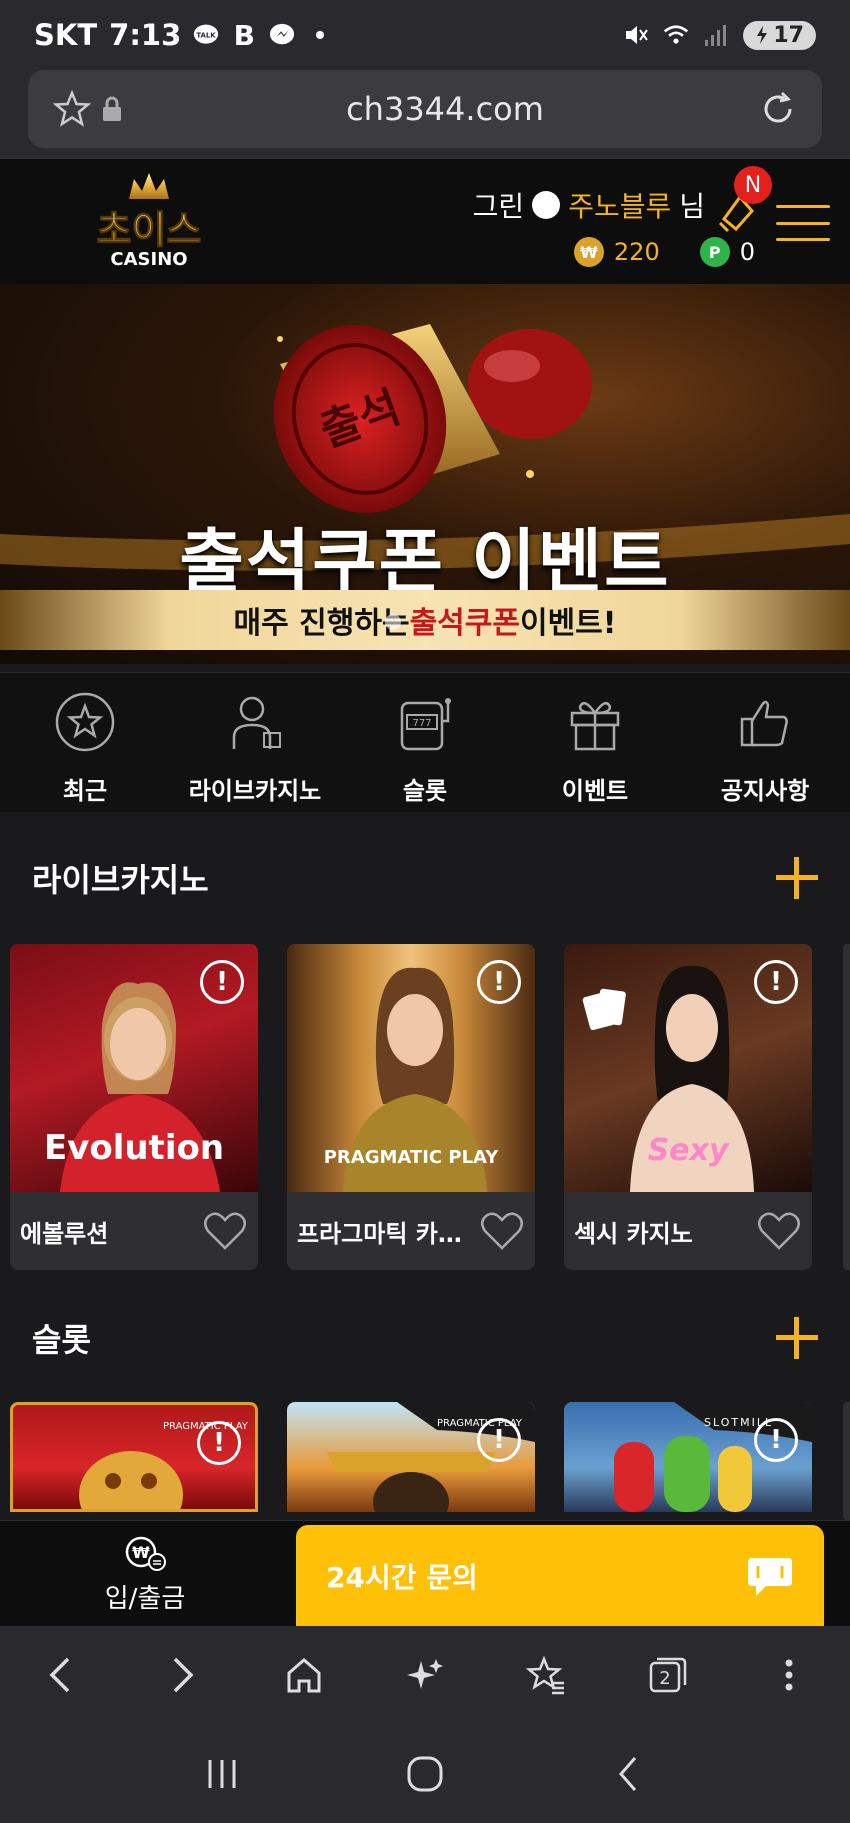  Describe the element at coordinates (320, 35) in the screenshot. I see `dot-icon` at that location.